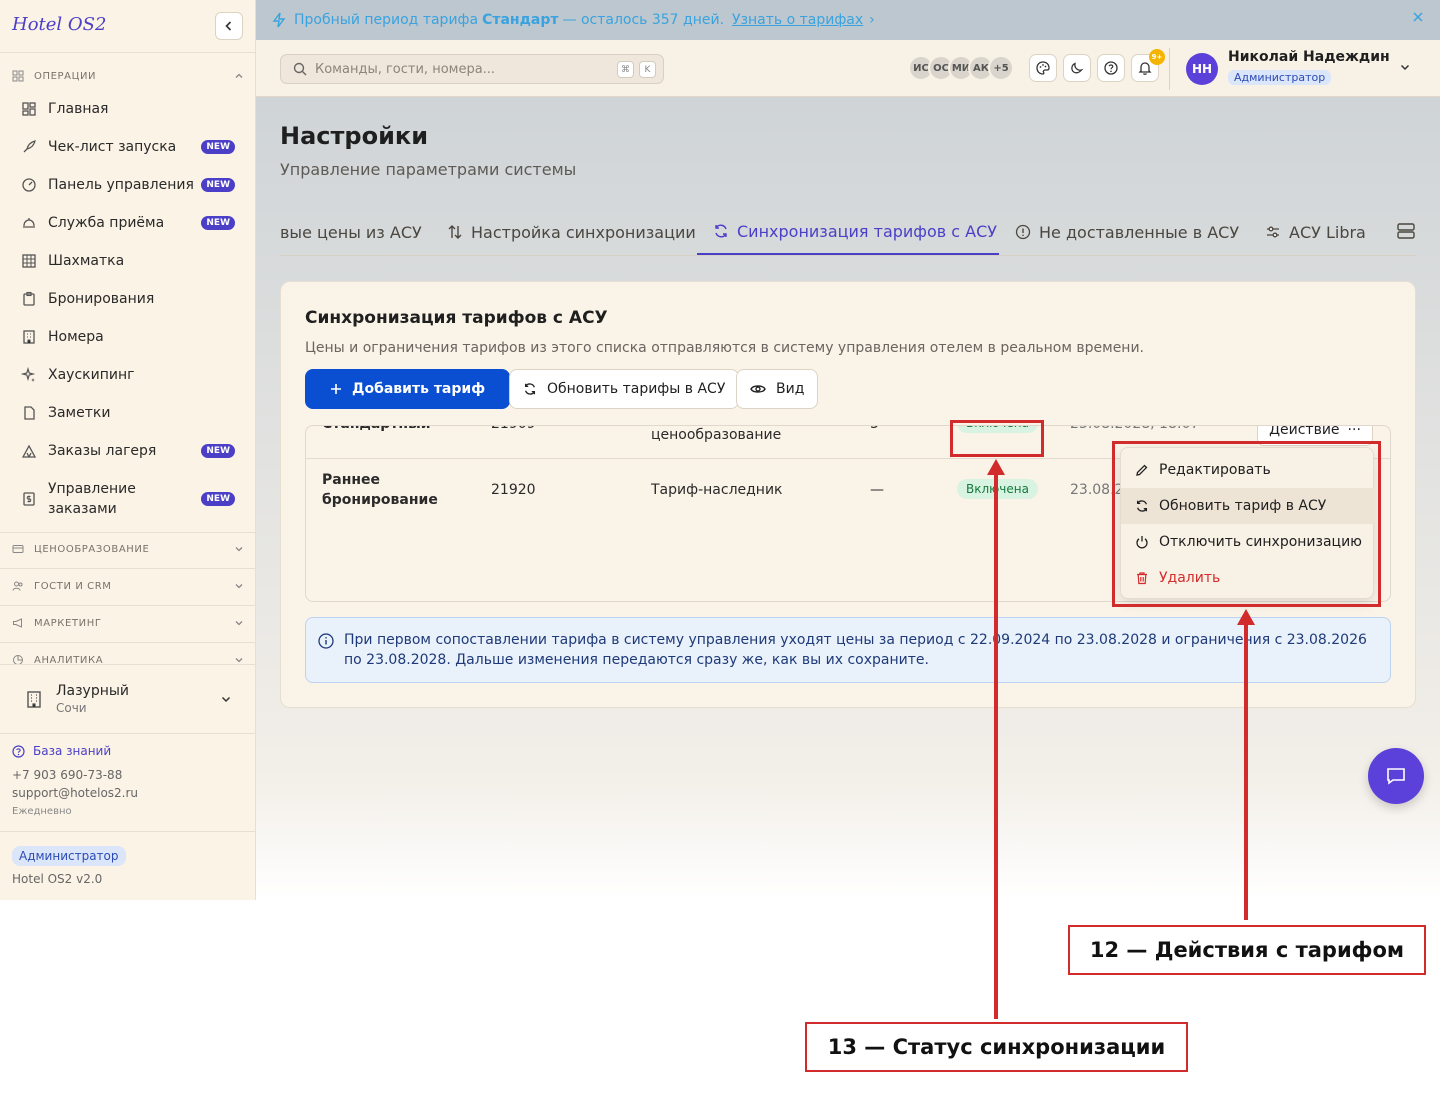 The height and width of the screenshot is (1095, 1440). I want to click on user-avatar: НН, so click(1202, 69).